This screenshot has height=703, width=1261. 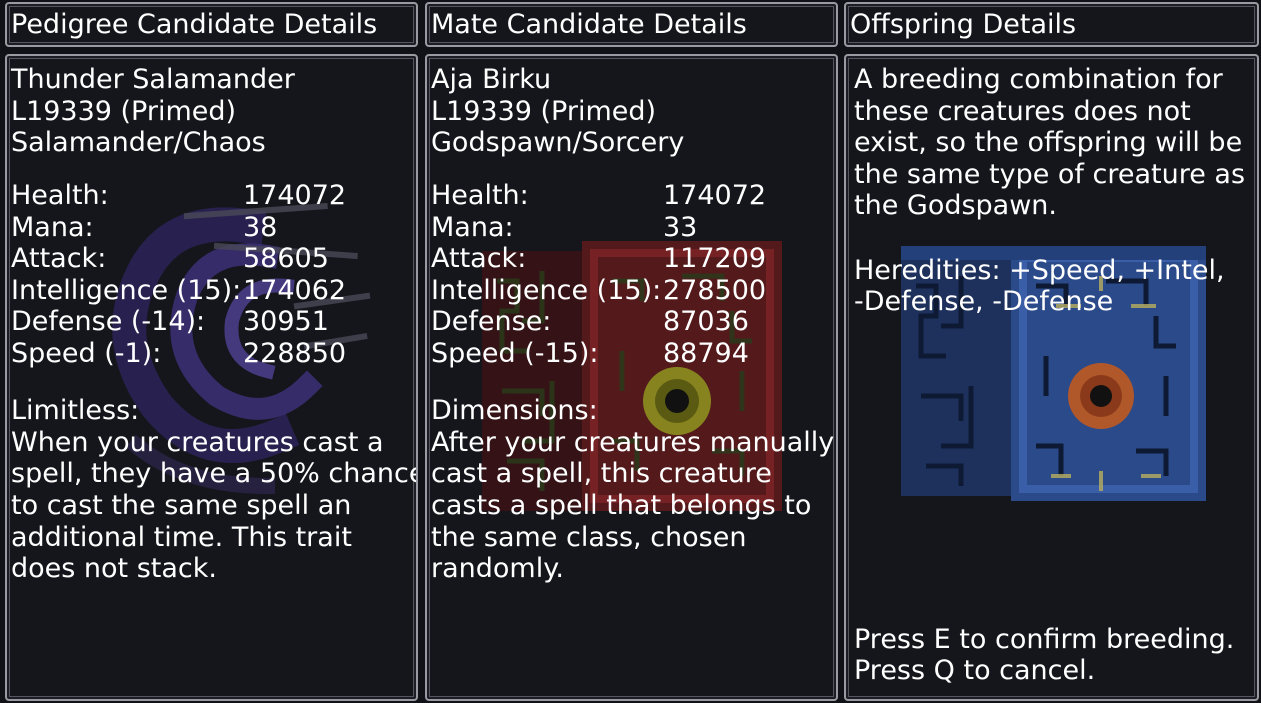 What do you see at coordinates (124, 111) in the screenshot?
I see `pedigree-level: L19339 (Primed)` at bounding box center [124, 111].